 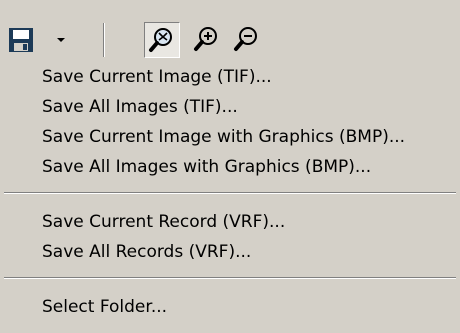 I want to click on save-options-dropdown, so click(x=61, y=40).